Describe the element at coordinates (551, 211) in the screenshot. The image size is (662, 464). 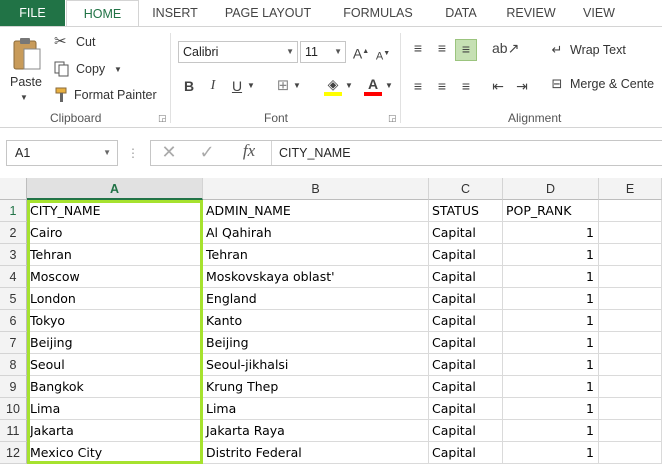
I see `table-cell: POP_RANK` at that location.